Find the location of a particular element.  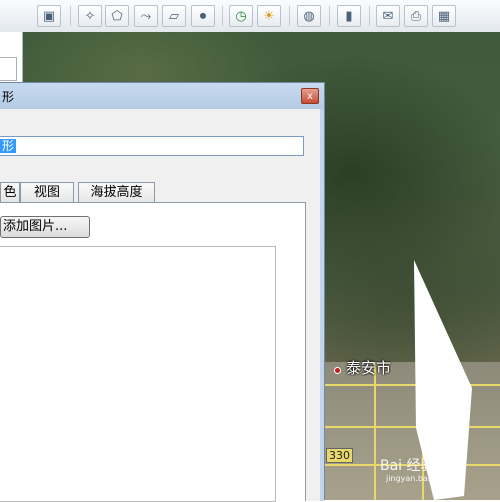

sunlight-icon: ☀ is located at coordinates (269, 16).